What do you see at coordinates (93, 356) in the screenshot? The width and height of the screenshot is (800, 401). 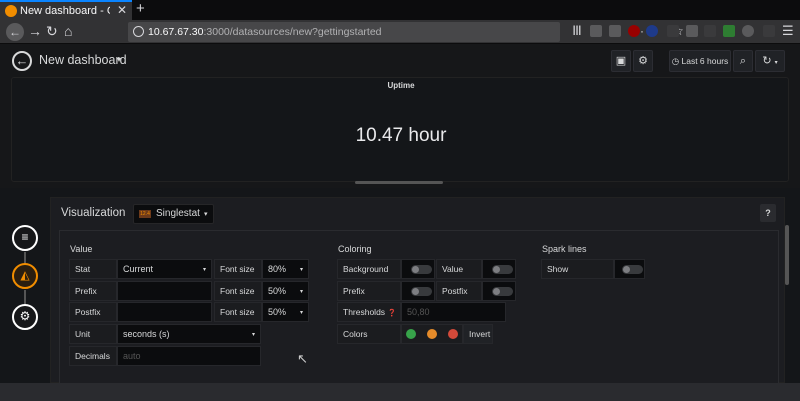 I see `decimals-label: Decimals` at bounding box center [93, 356].